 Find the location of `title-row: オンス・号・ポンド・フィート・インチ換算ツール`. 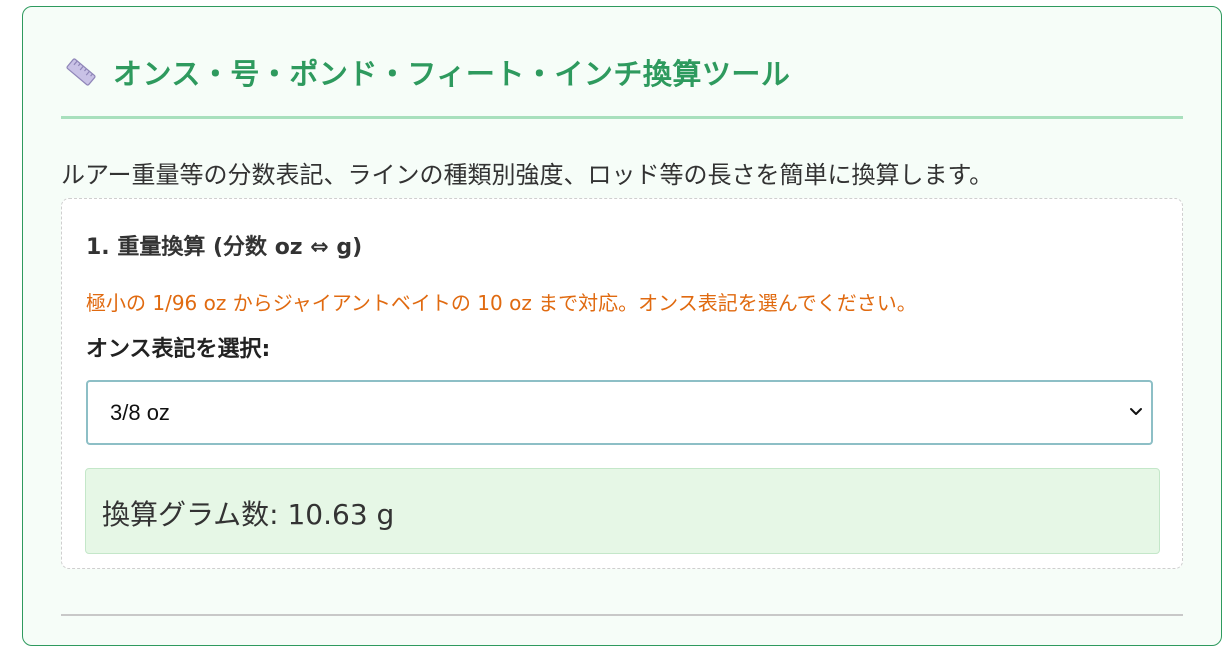

title-row: オンス・号・ポンド・フィート・インチ換算ツール is located at coordinates (426, 72).